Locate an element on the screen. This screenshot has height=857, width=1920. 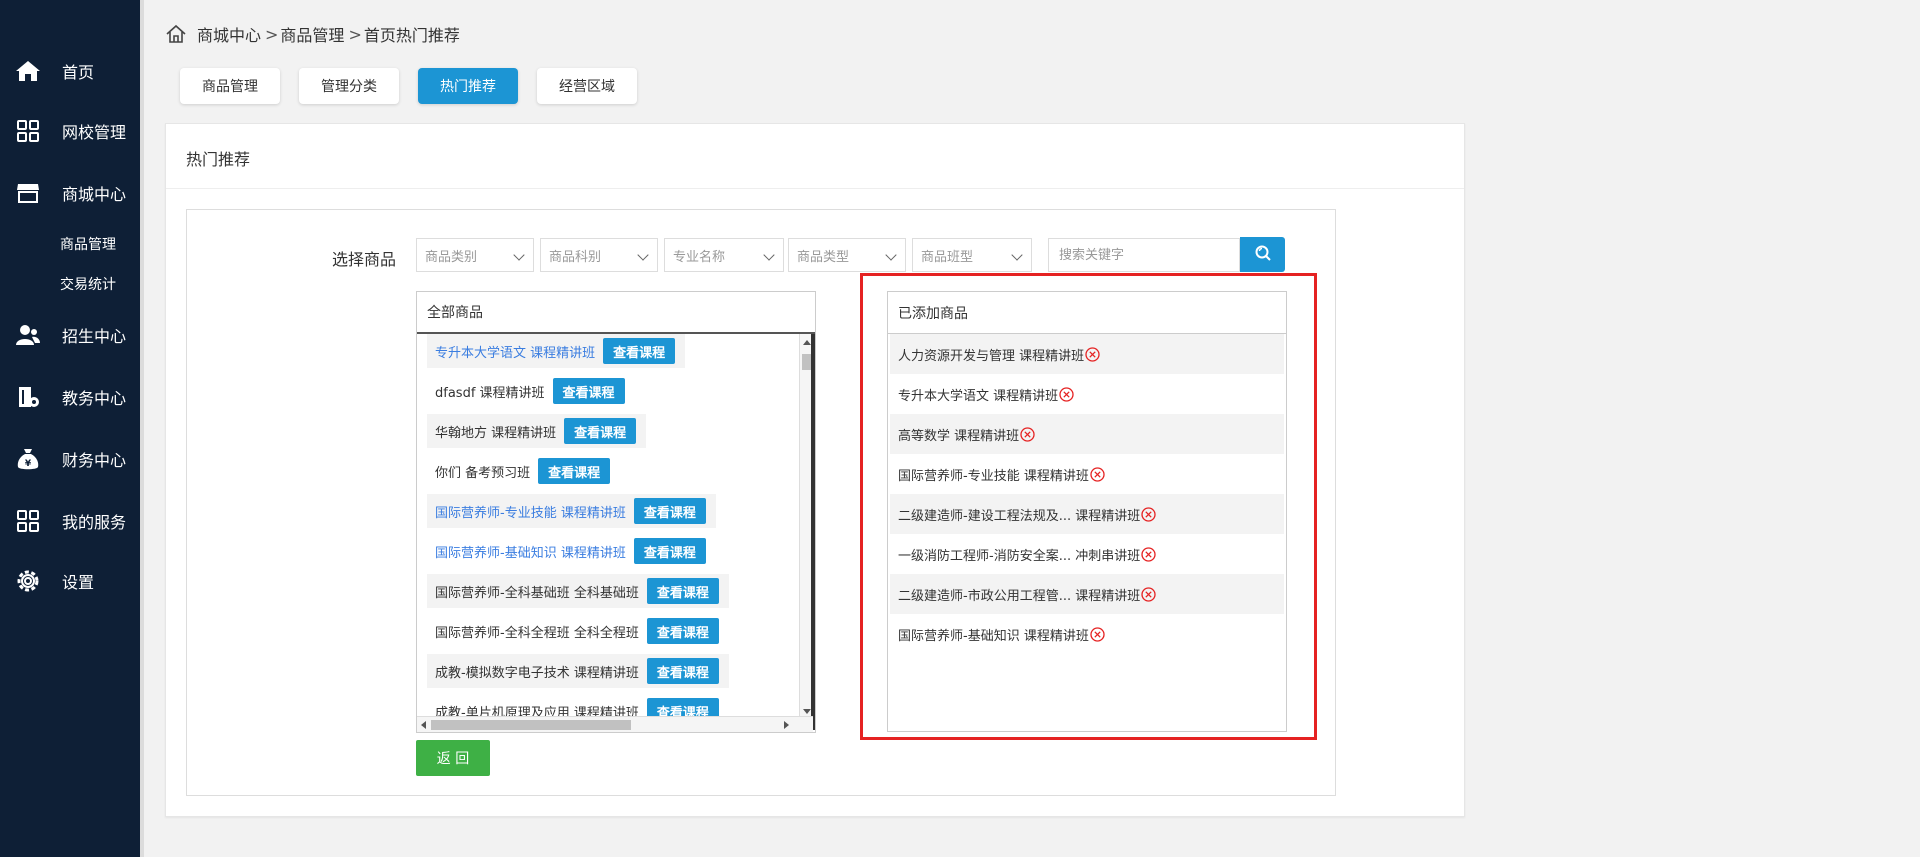
goods-name: 一级消防工程师-消防安全案... 冲刺串讲班 is located at coordinates (1019, 556).